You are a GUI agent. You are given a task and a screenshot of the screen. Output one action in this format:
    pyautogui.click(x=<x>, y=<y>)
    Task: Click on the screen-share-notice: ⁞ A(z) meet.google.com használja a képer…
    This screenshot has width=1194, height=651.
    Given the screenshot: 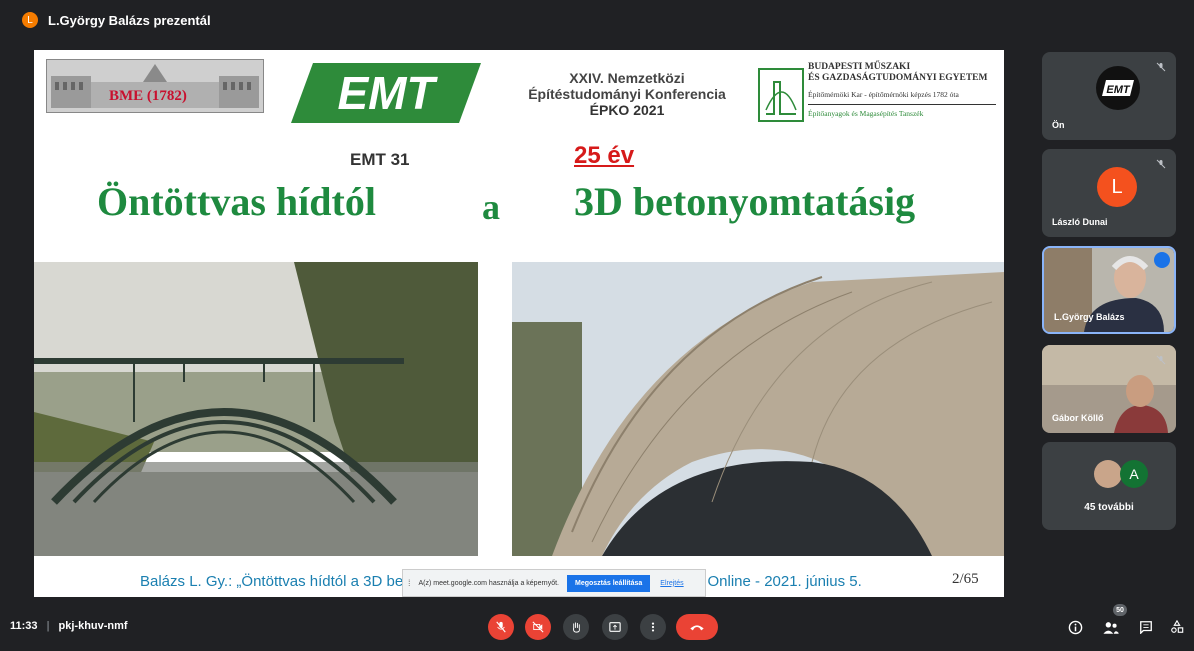 What is the action you would take?
    pyautogui.click(x=554, y=583)
    